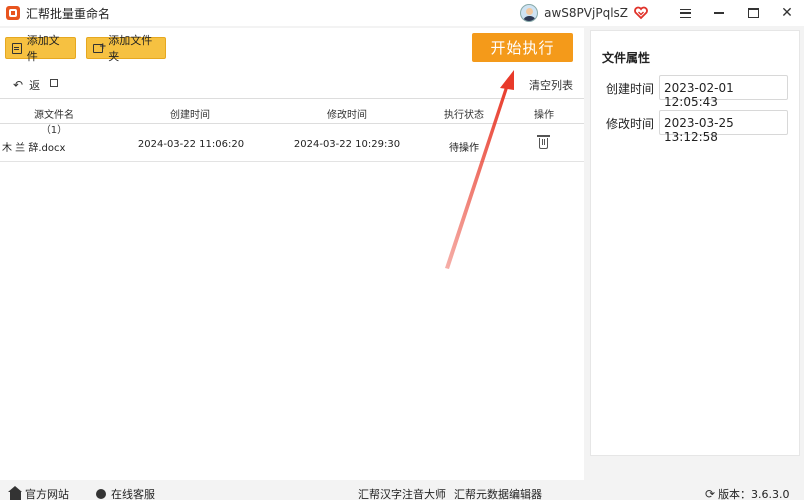 Image resolution: width=804 pixels, height=500 pixels. I want to click on back-button: ↶ 返, so click(26, 85).